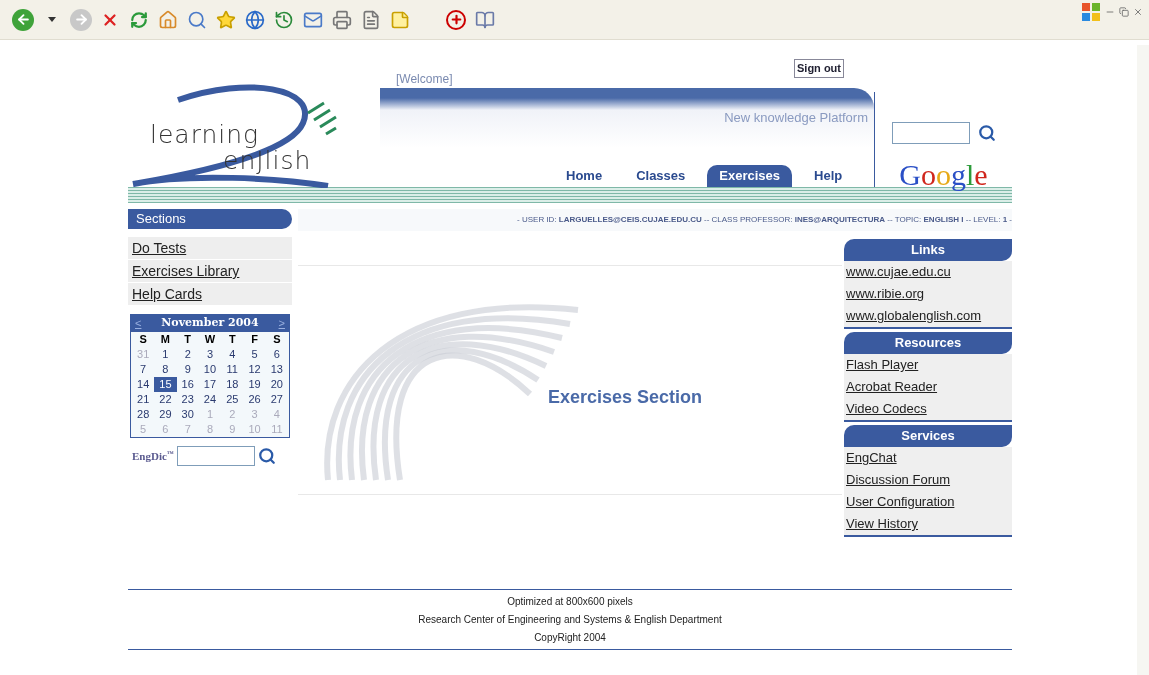  What do you see at coordinates (828, 176) in the screenshot?
I see `nav-tab: Help` at bounding box center [828, 176].